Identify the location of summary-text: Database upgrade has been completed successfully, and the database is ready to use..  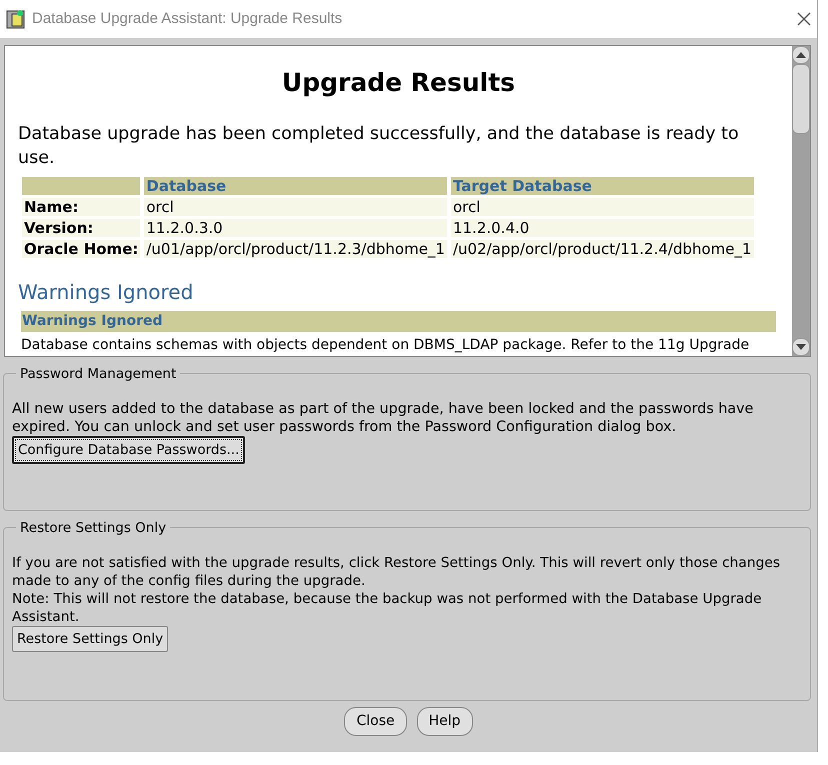
(379, 146).